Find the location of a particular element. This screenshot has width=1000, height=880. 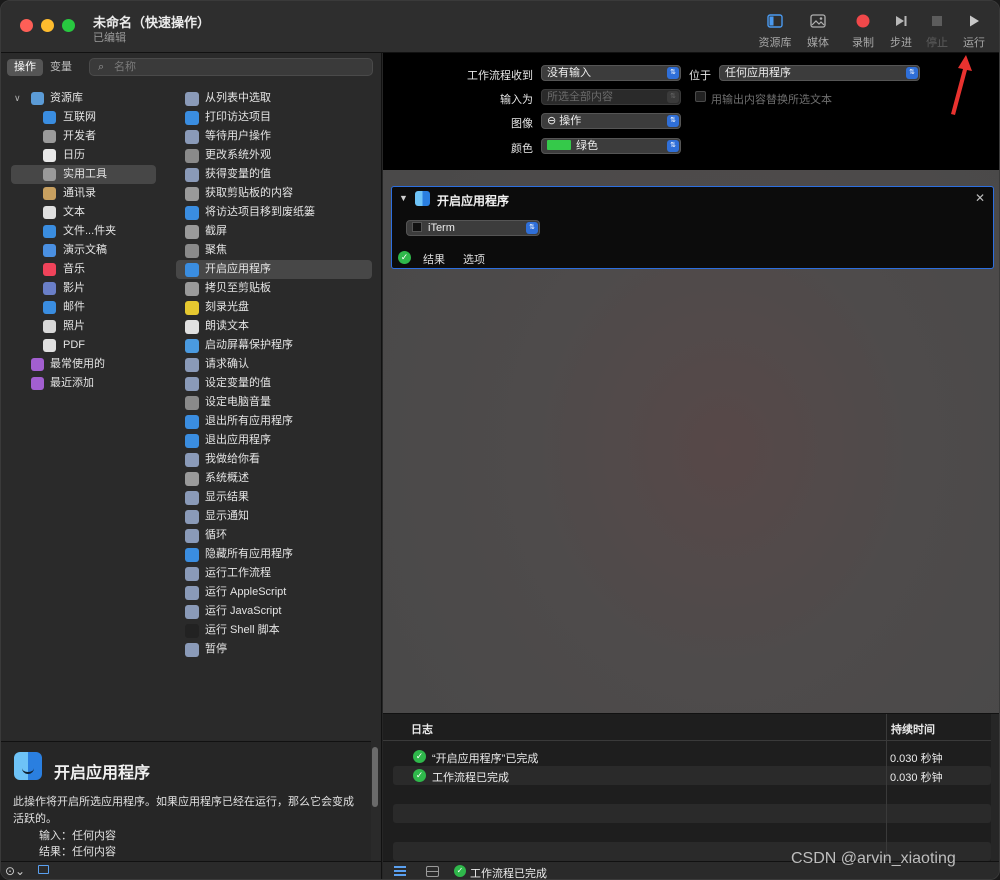

log-scrollbar is located at coordinates (995, 788).